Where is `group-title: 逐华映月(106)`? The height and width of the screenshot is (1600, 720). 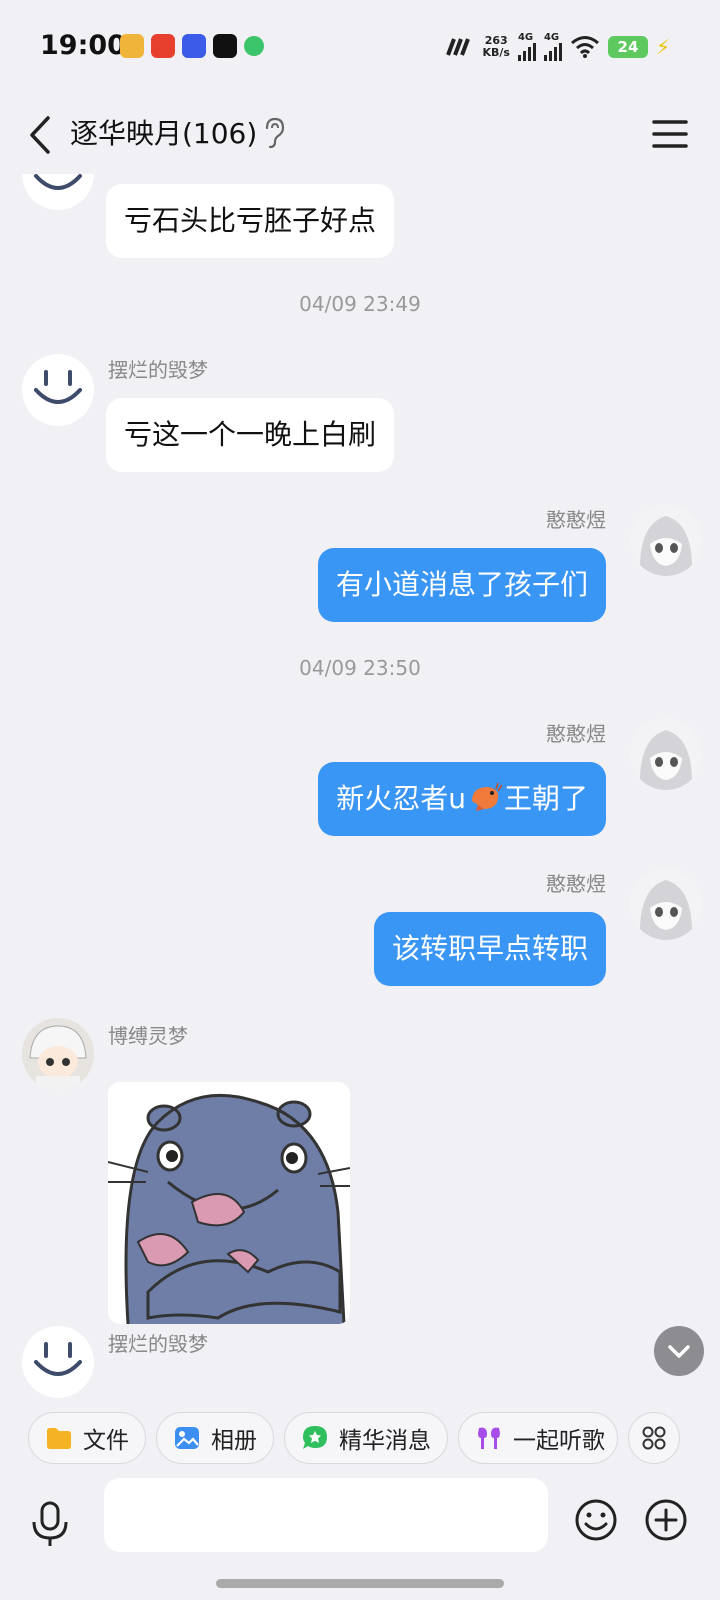 group-title: 逐华映月(106) is located at coordinates (163, 132).